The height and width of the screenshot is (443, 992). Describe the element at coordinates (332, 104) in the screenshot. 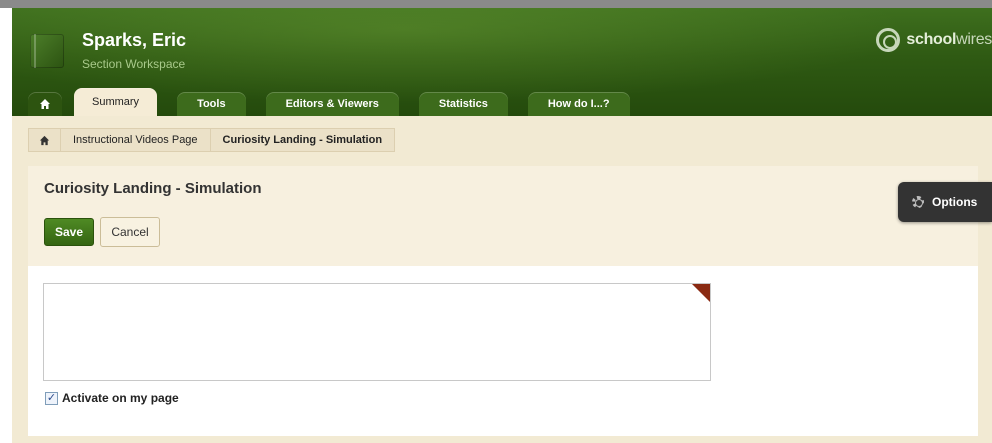

I see `tab-editors-viewers: Editors & Viewers` at that location.